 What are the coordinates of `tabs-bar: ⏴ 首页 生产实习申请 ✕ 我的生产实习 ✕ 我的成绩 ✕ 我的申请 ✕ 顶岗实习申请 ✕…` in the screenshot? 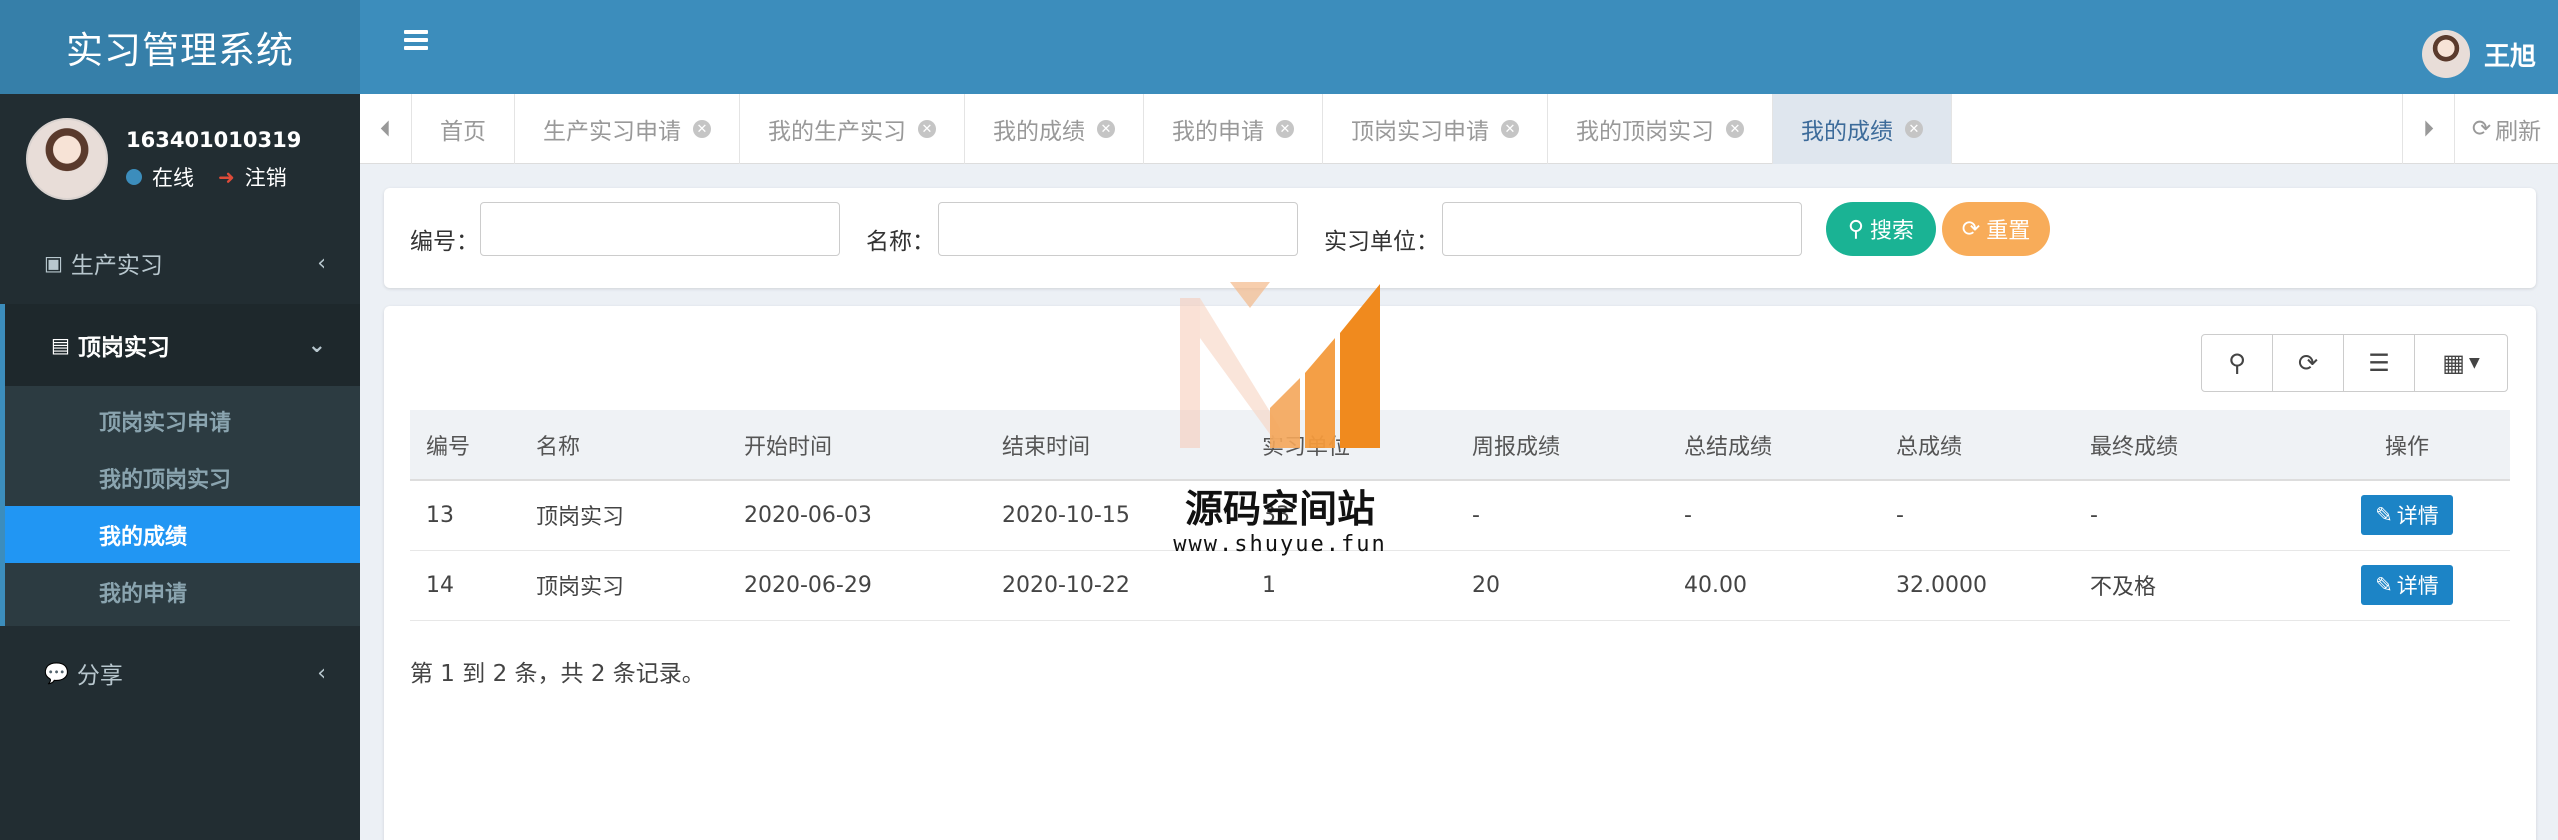 It's located at (1459, 129).